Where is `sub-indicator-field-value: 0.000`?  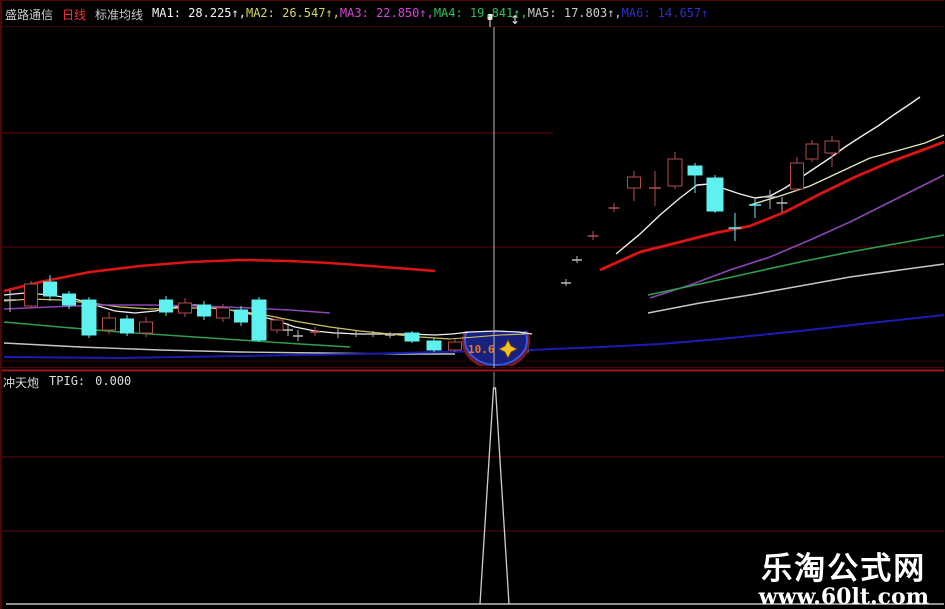
sub-indicator-field-value: 0.000 is located at coordinates (113, 381).